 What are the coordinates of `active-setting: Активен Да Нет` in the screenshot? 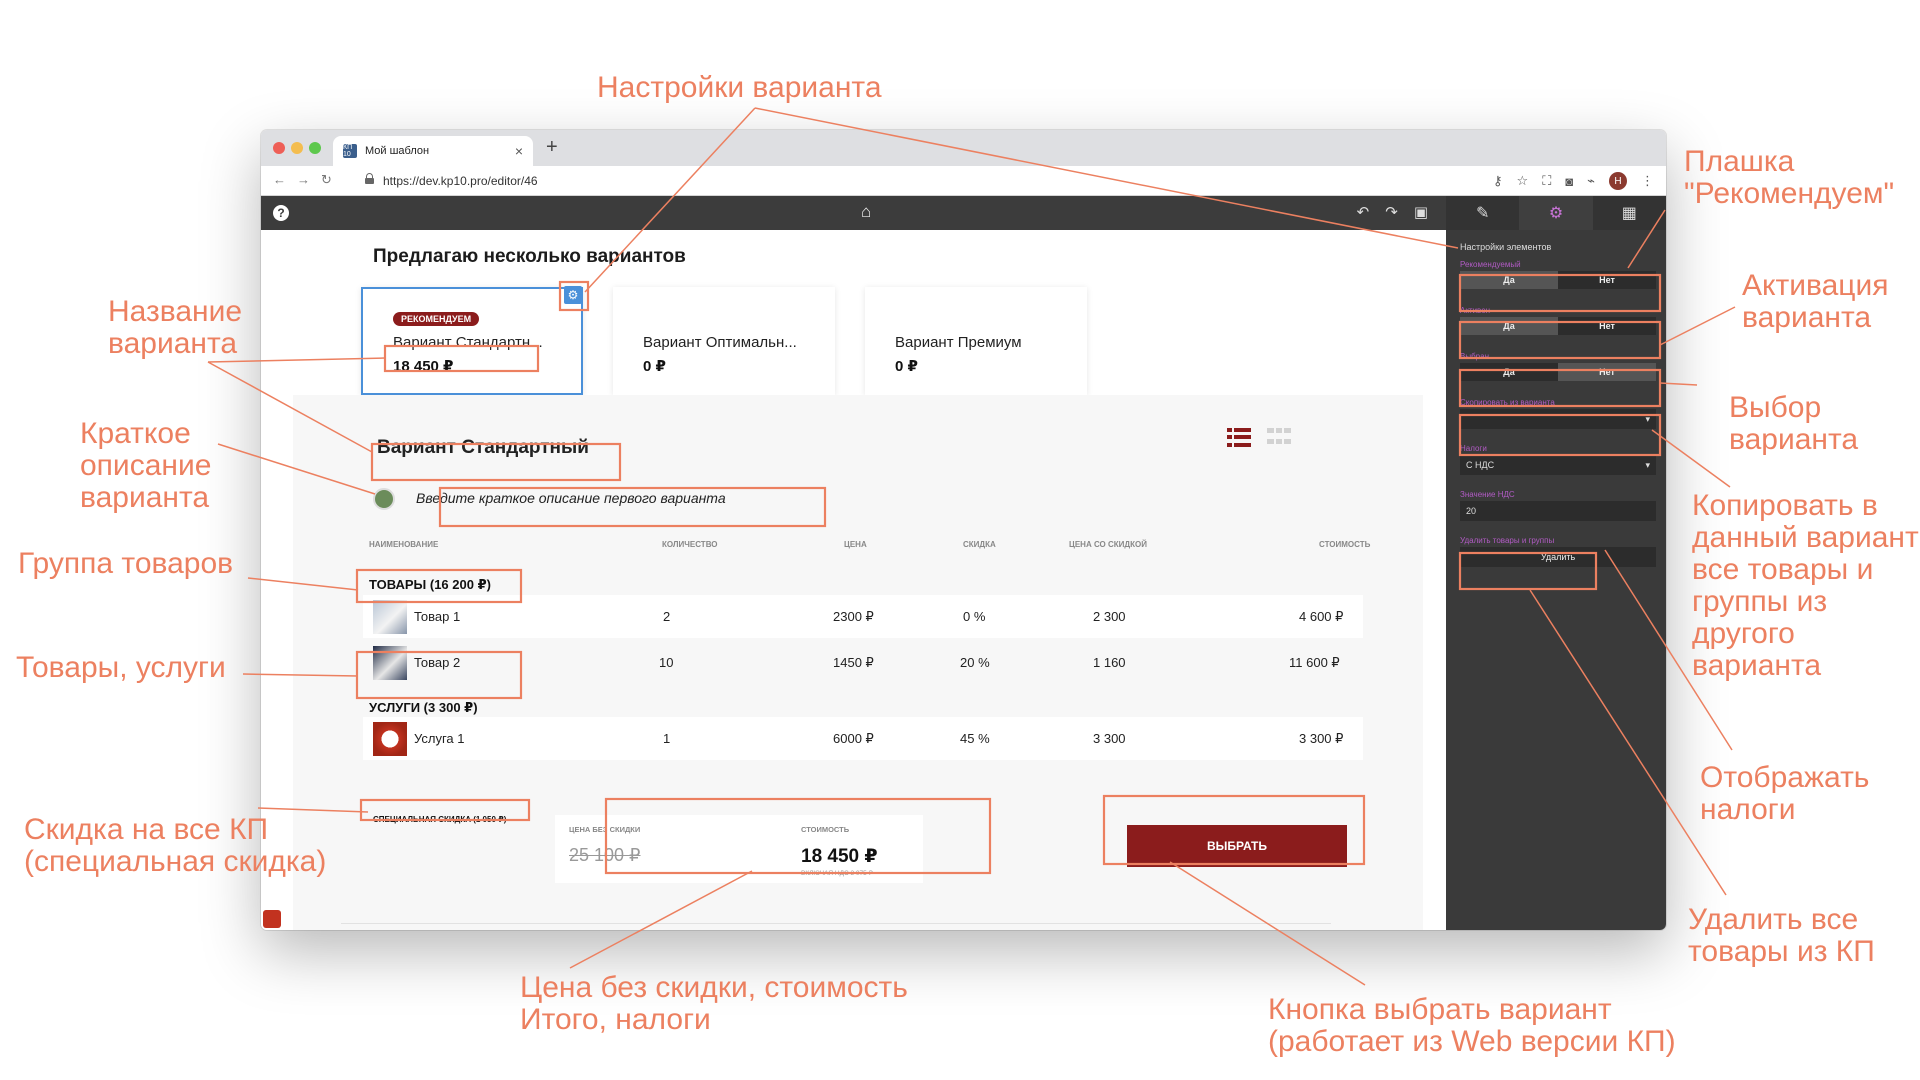 It's located at (1558, 320).